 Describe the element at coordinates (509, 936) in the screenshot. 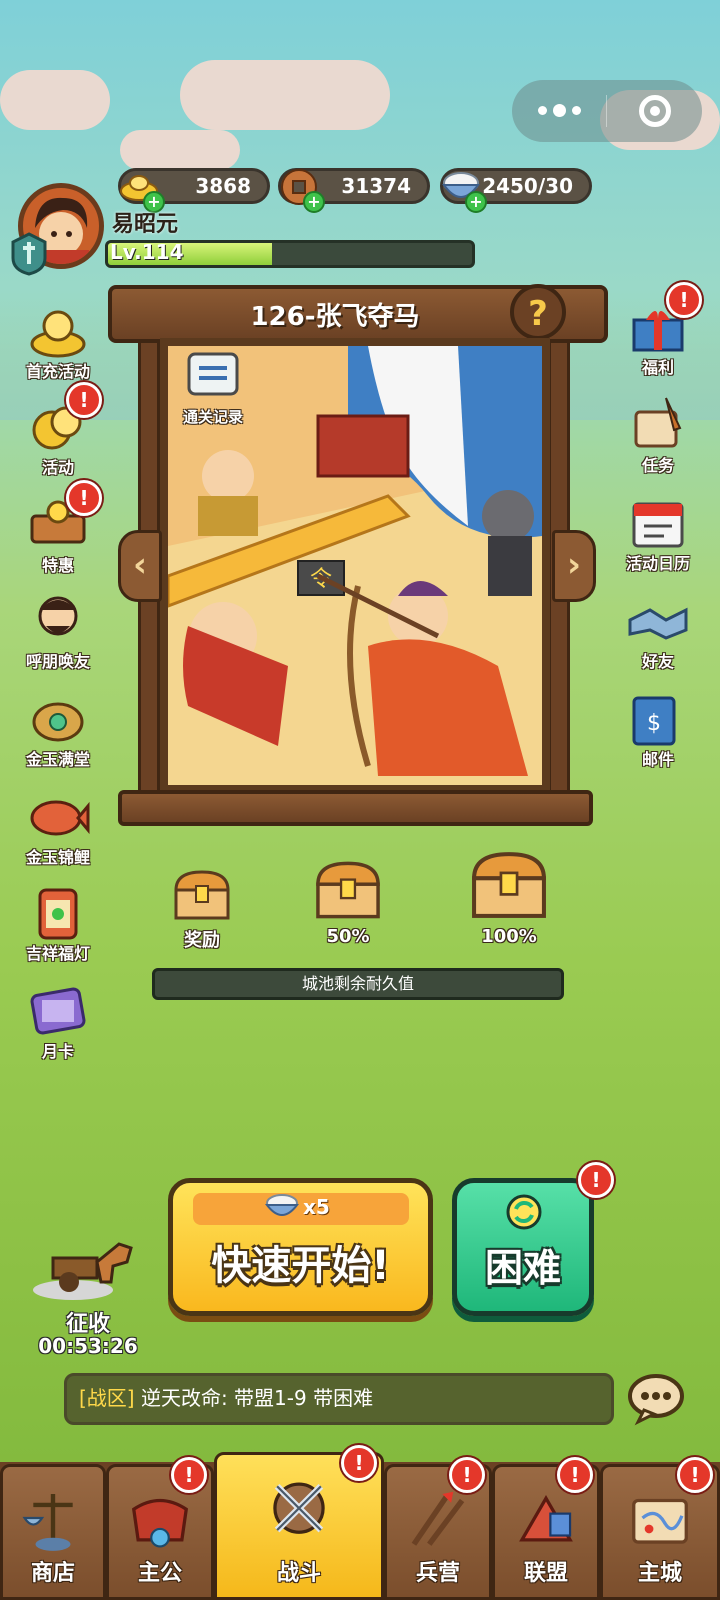

I see `reward-chest-label: 100%` at that location.